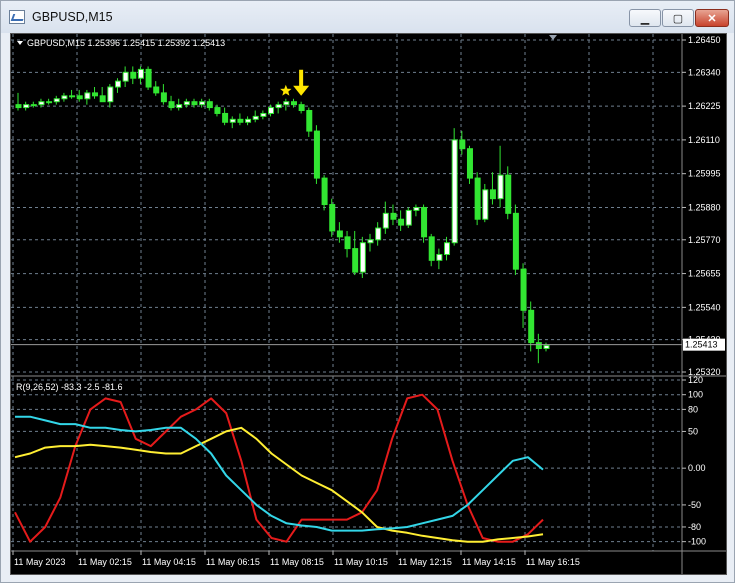 Image resolution: width=735 pixels, height=583 pixels. What do you see at coordinates (105, 562) in the screenshot?
I see `time-tick-label: 11 May 02:15` at bounding box center [105, 562].